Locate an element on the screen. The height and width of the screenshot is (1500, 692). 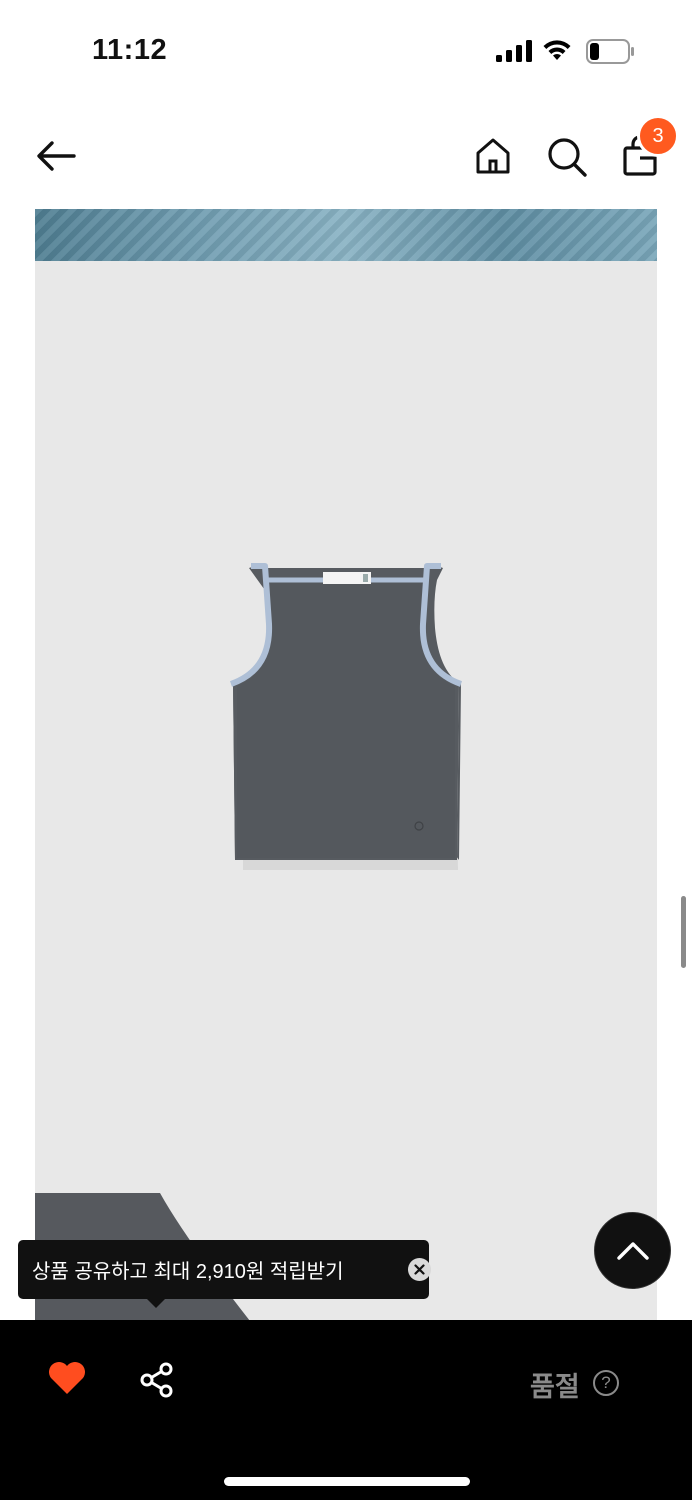
tooltip-arrow is located at coordinates (156, 1303).